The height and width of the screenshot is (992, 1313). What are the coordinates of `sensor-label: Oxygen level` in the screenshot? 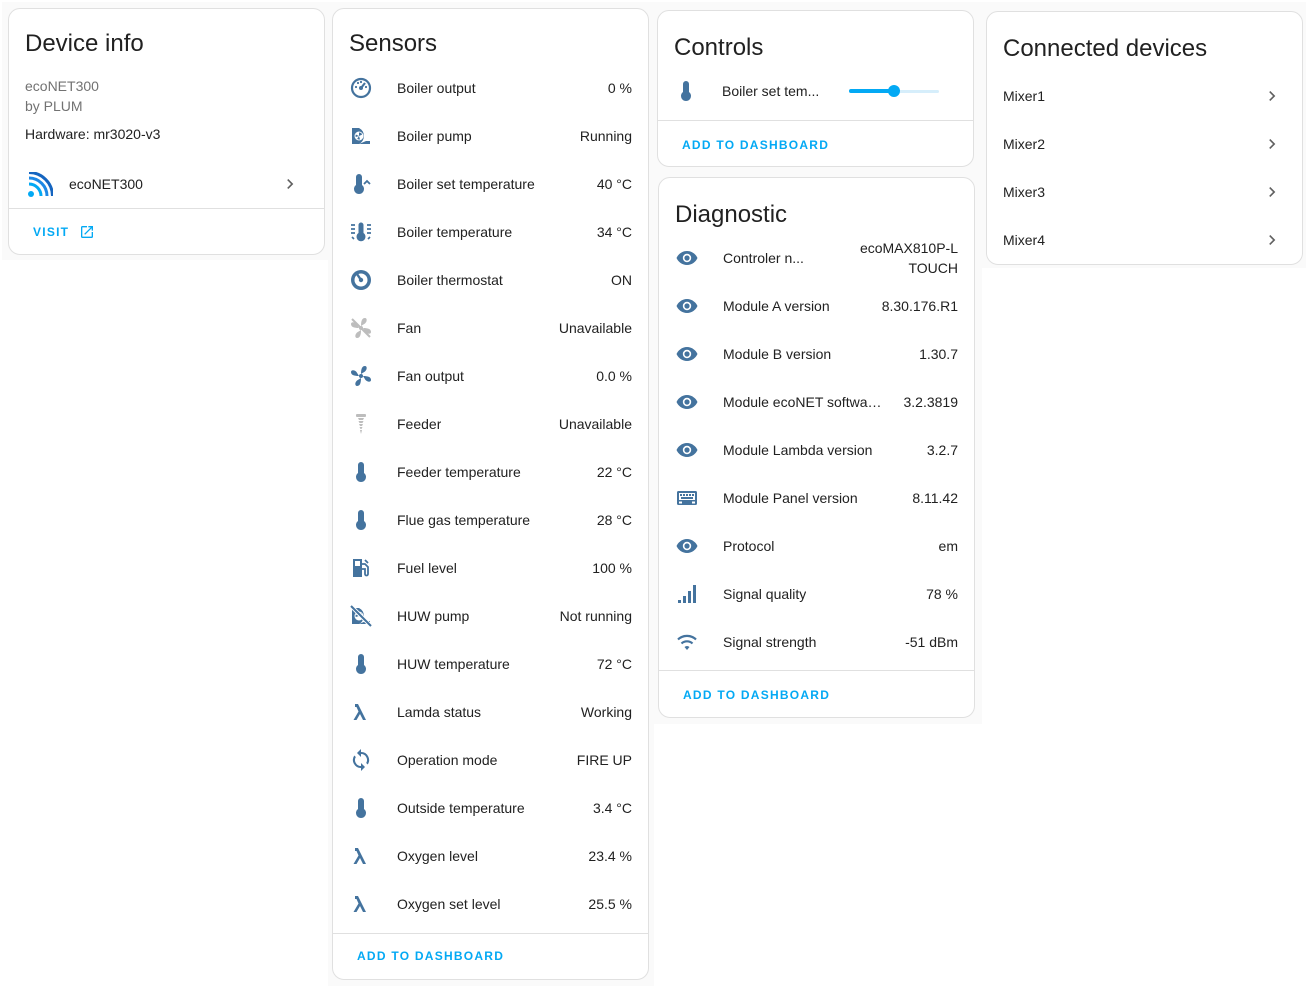 It's located at (437, 856).